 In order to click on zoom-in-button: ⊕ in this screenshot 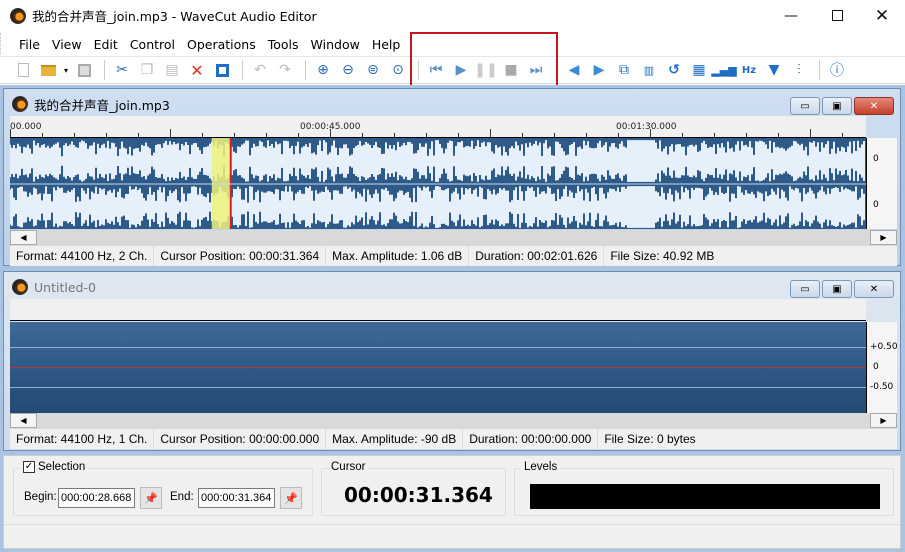, I will do `click(323, 70)`.